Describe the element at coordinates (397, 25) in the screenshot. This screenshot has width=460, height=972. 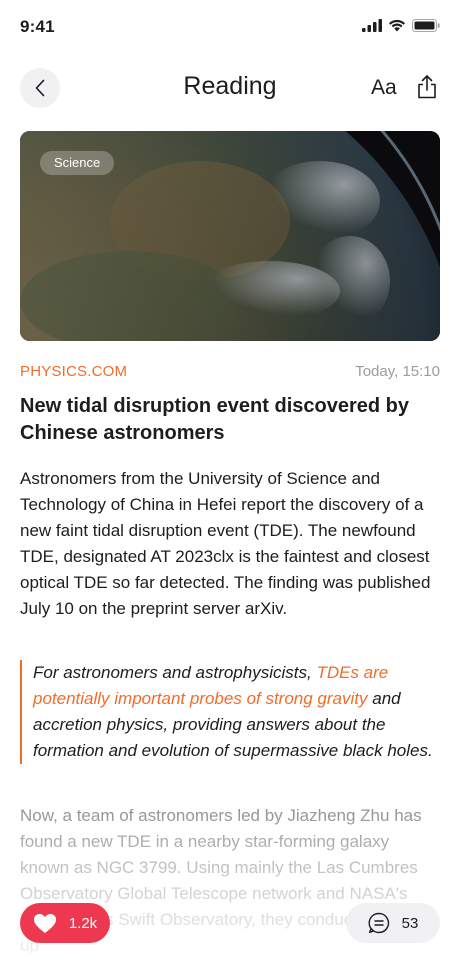
I see `wifi-icon` at that location.